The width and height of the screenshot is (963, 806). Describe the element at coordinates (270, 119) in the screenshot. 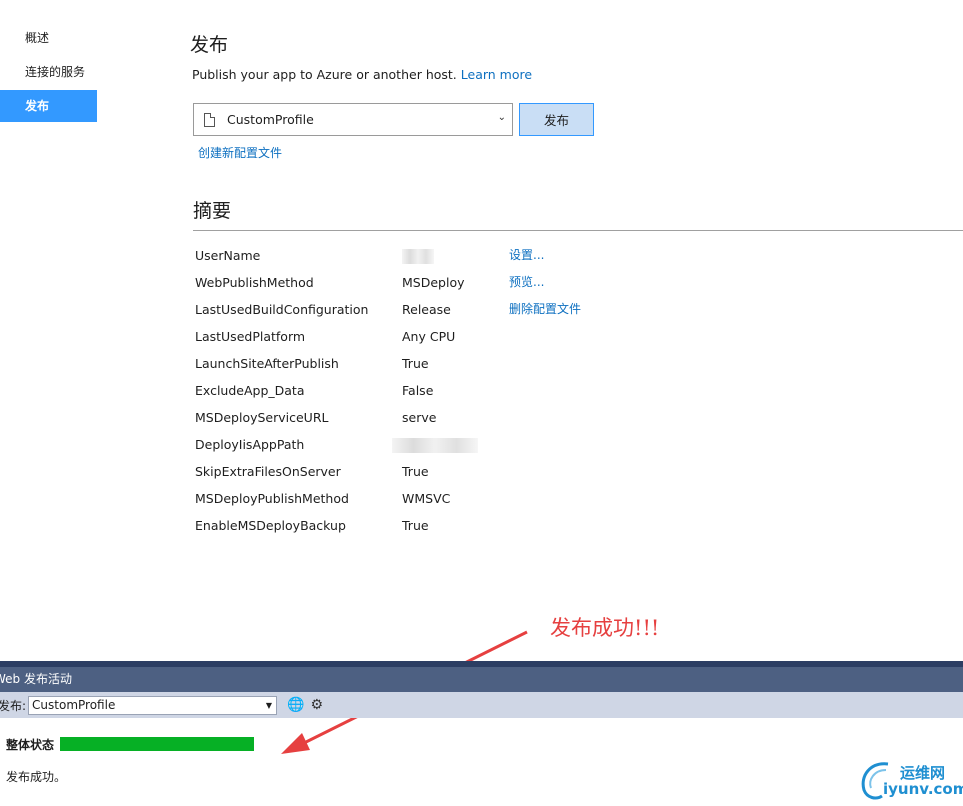

I see `profile-dropdown-value: CustomProfile` at that location.